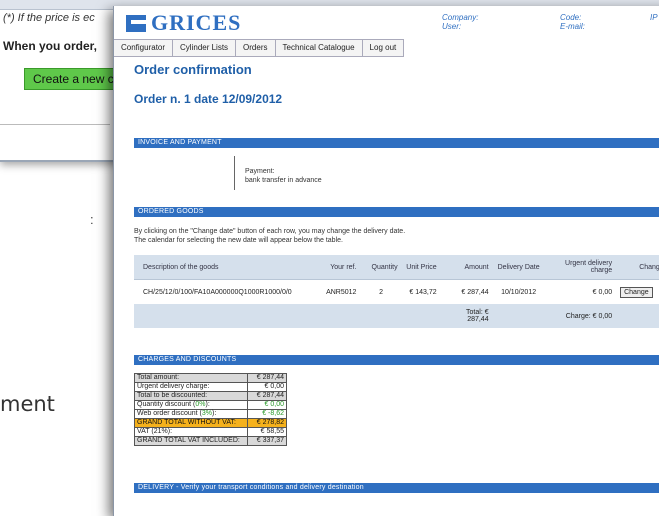  I want to click on col-unit-price: Unit Price, so click(421, 267).